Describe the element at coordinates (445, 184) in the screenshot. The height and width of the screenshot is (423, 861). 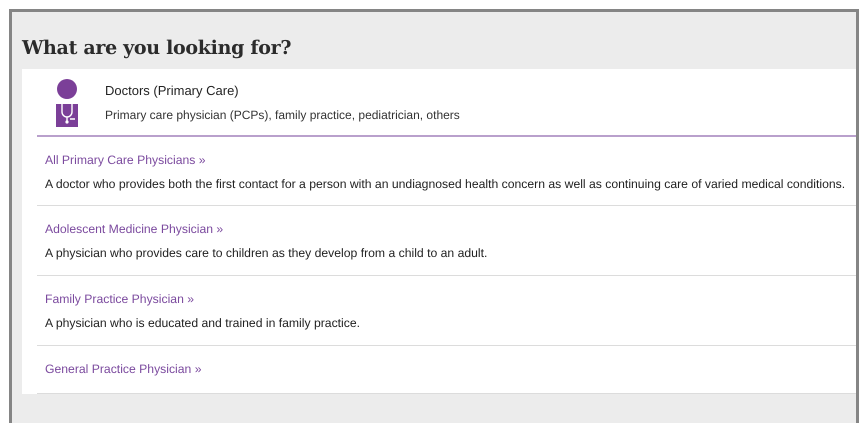
I see `specialty-description: A doctor who provides both the first contact for a person with an undiagnosed health concern as well as continuing care of varied medical conditions.` at that location.